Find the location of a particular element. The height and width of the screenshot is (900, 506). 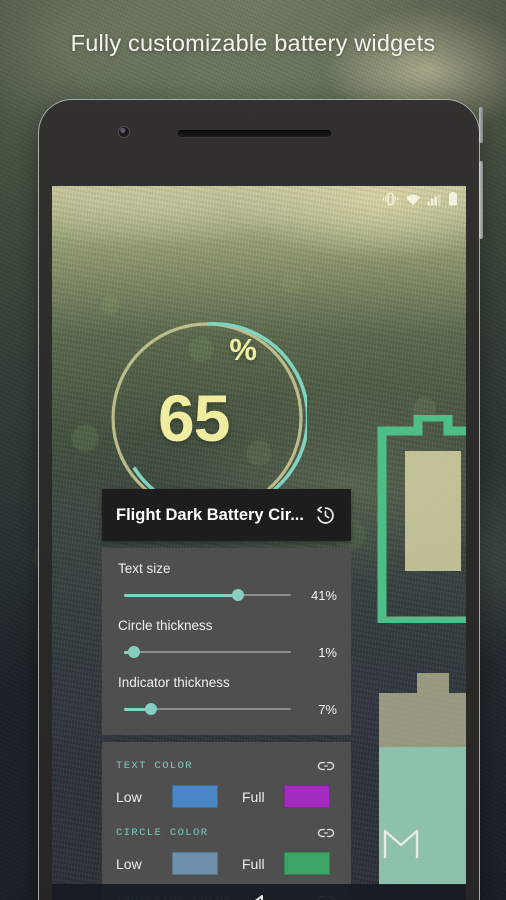

slider-track is located at coordinates (207, 652).